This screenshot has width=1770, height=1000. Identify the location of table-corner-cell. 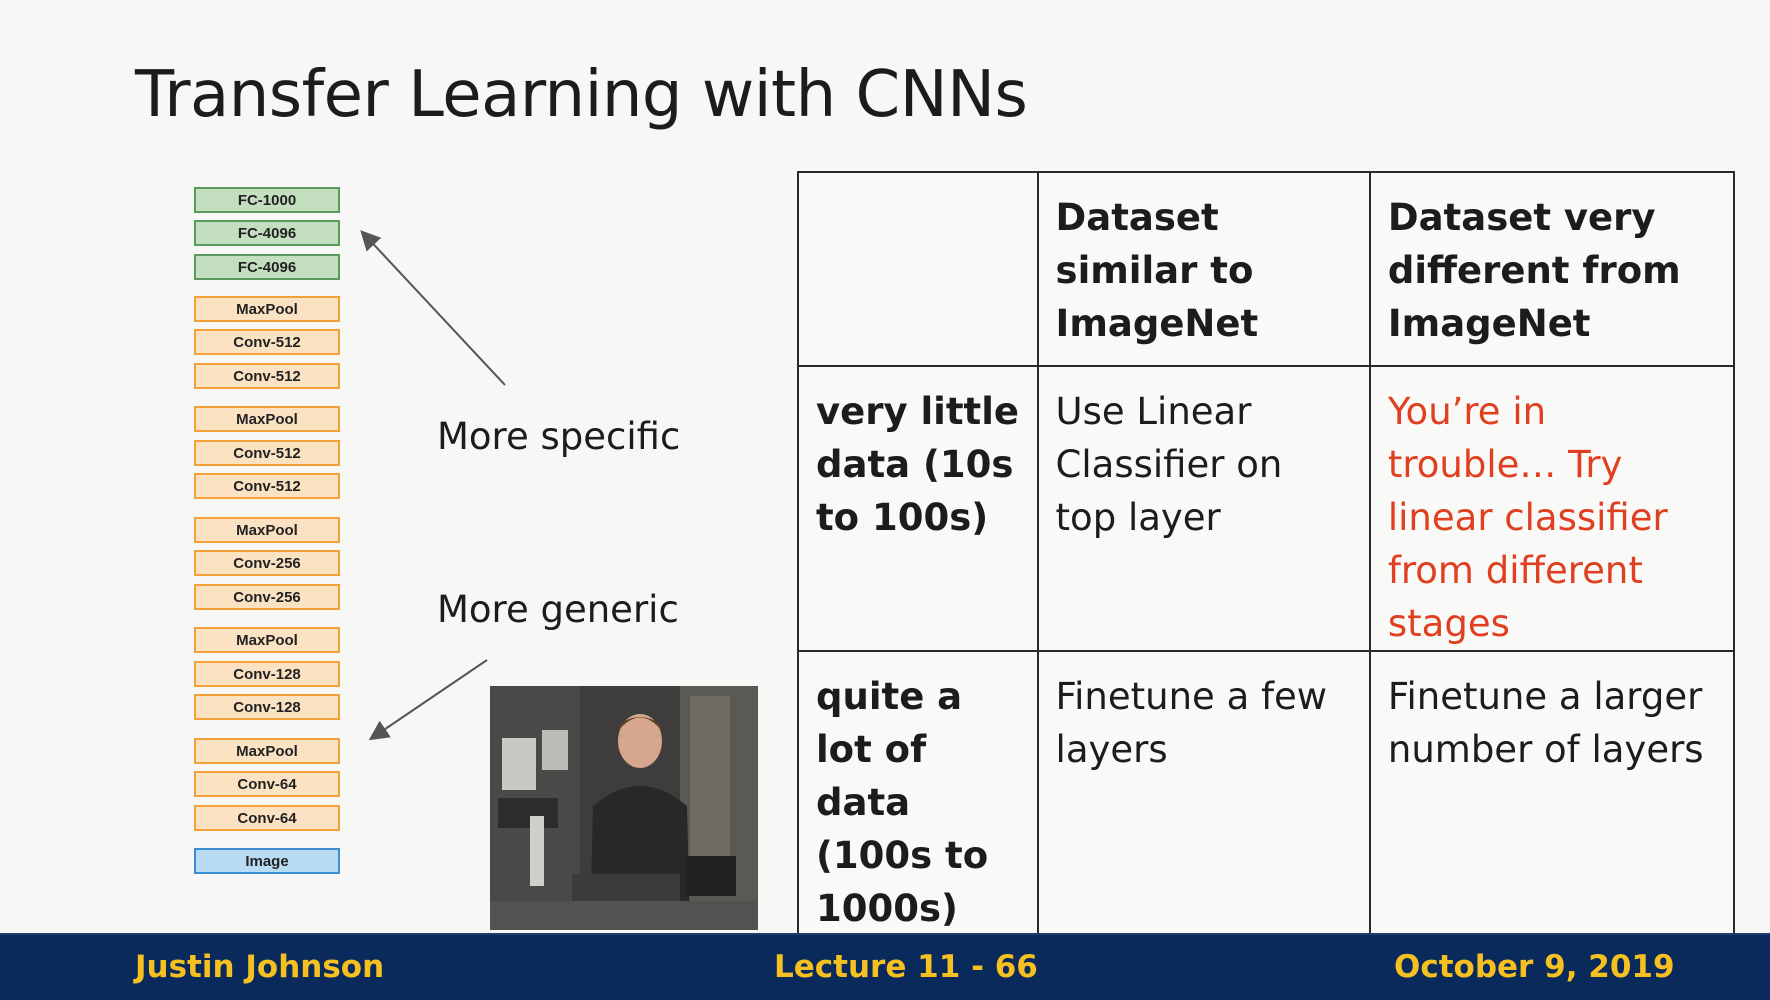
(918, 269).